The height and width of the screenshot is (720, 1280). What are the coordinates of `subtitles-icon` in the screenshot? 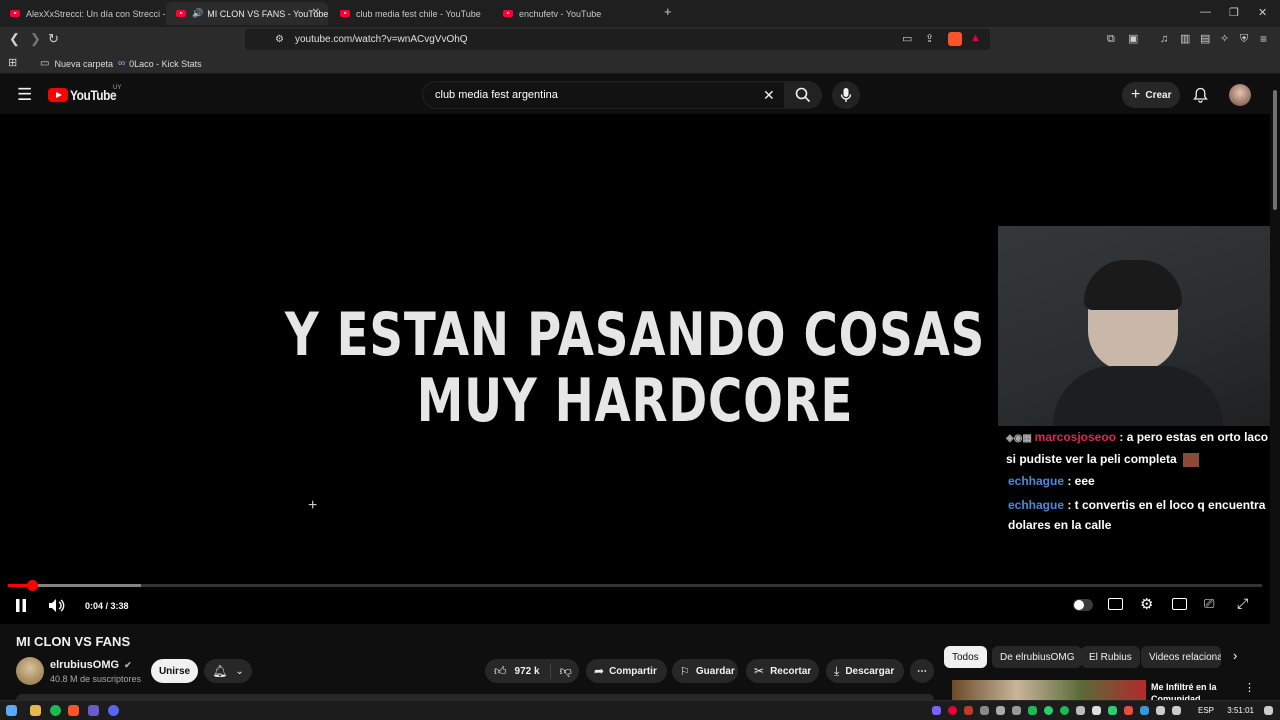 It's located at (1115, 604).